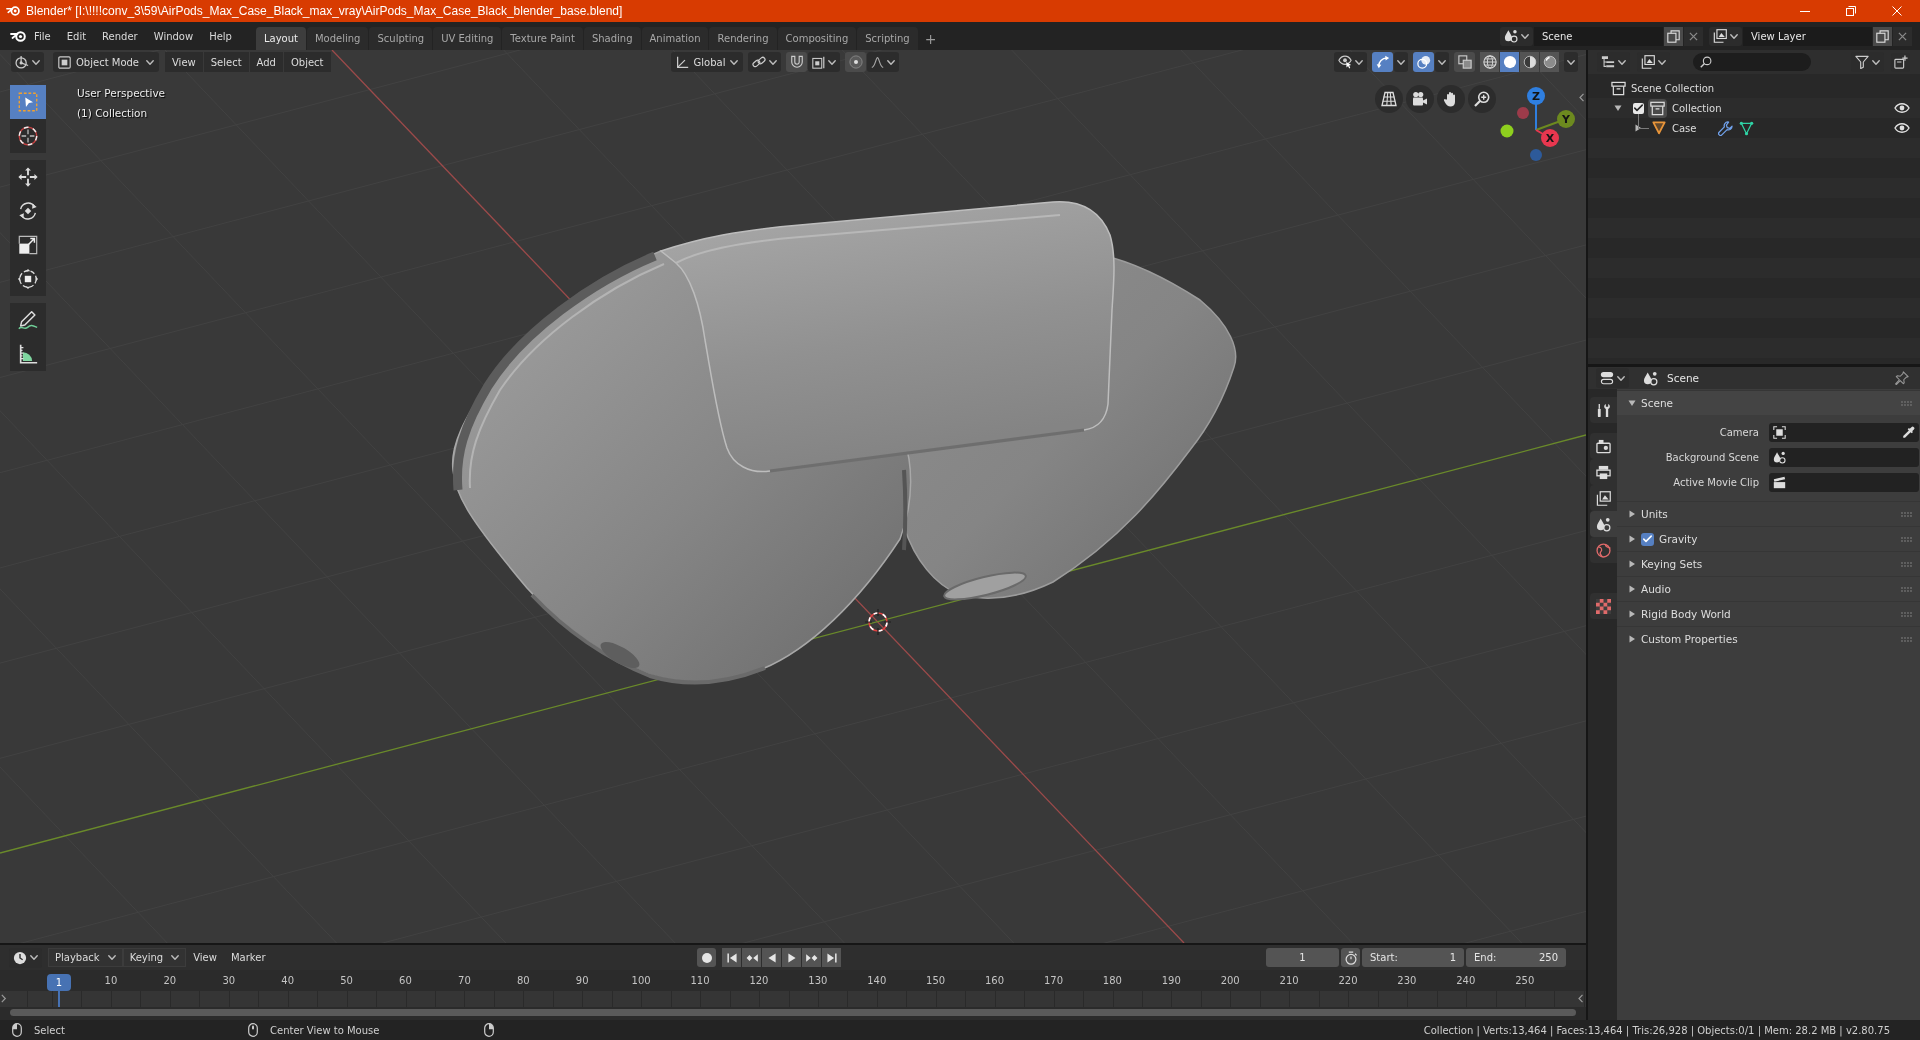 The image size is (1920, 1040). Describe the element at coordinates (120, 36) in the screenshot. I see `menu-item: Render` at that location.